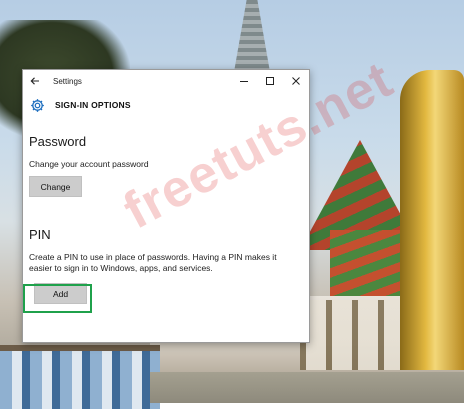 The image size is (464, 409). I want to click on page-header: SIGN-IN OPTIONS, so click(166, 105).